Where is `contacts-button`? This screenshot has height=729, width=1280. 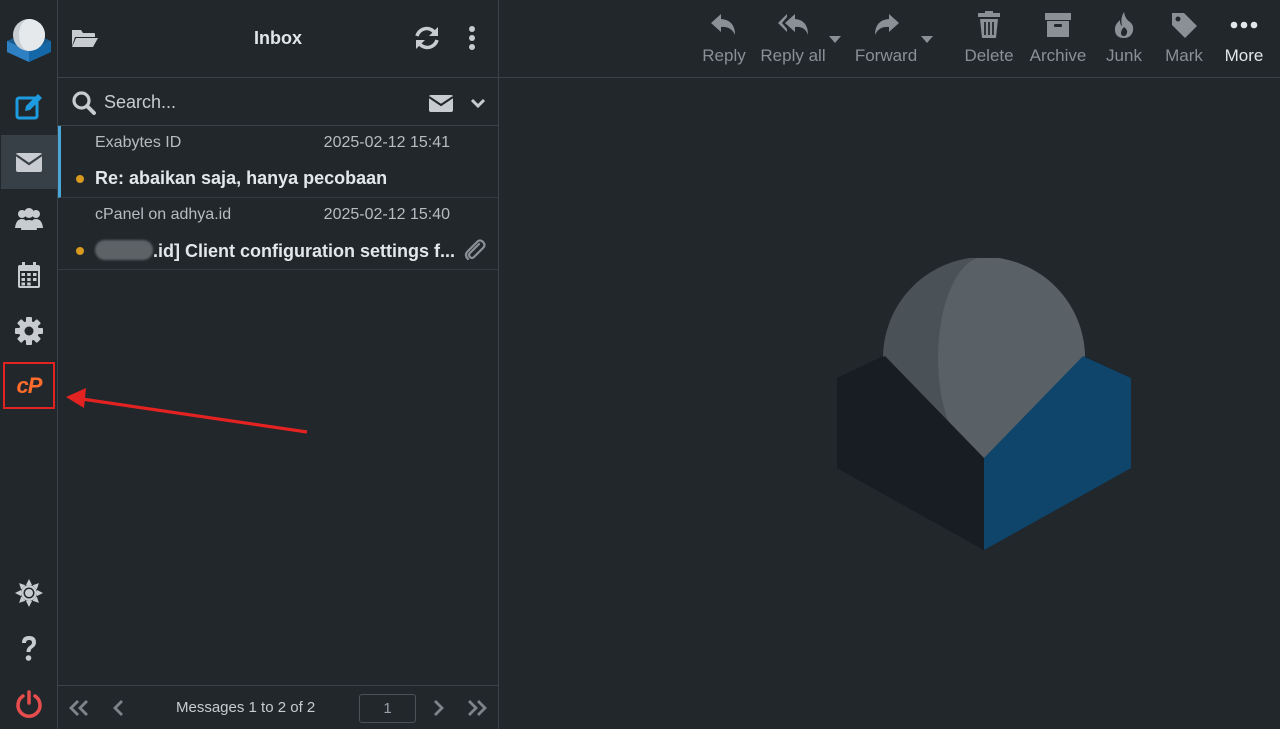
contacts-button is located at coordinates (29, 219).